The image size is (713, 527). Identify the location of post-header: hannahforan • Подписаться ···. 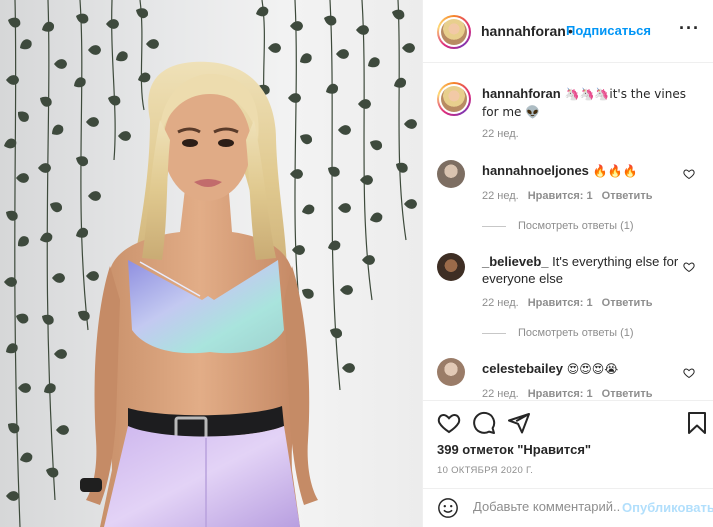
(568, 31).